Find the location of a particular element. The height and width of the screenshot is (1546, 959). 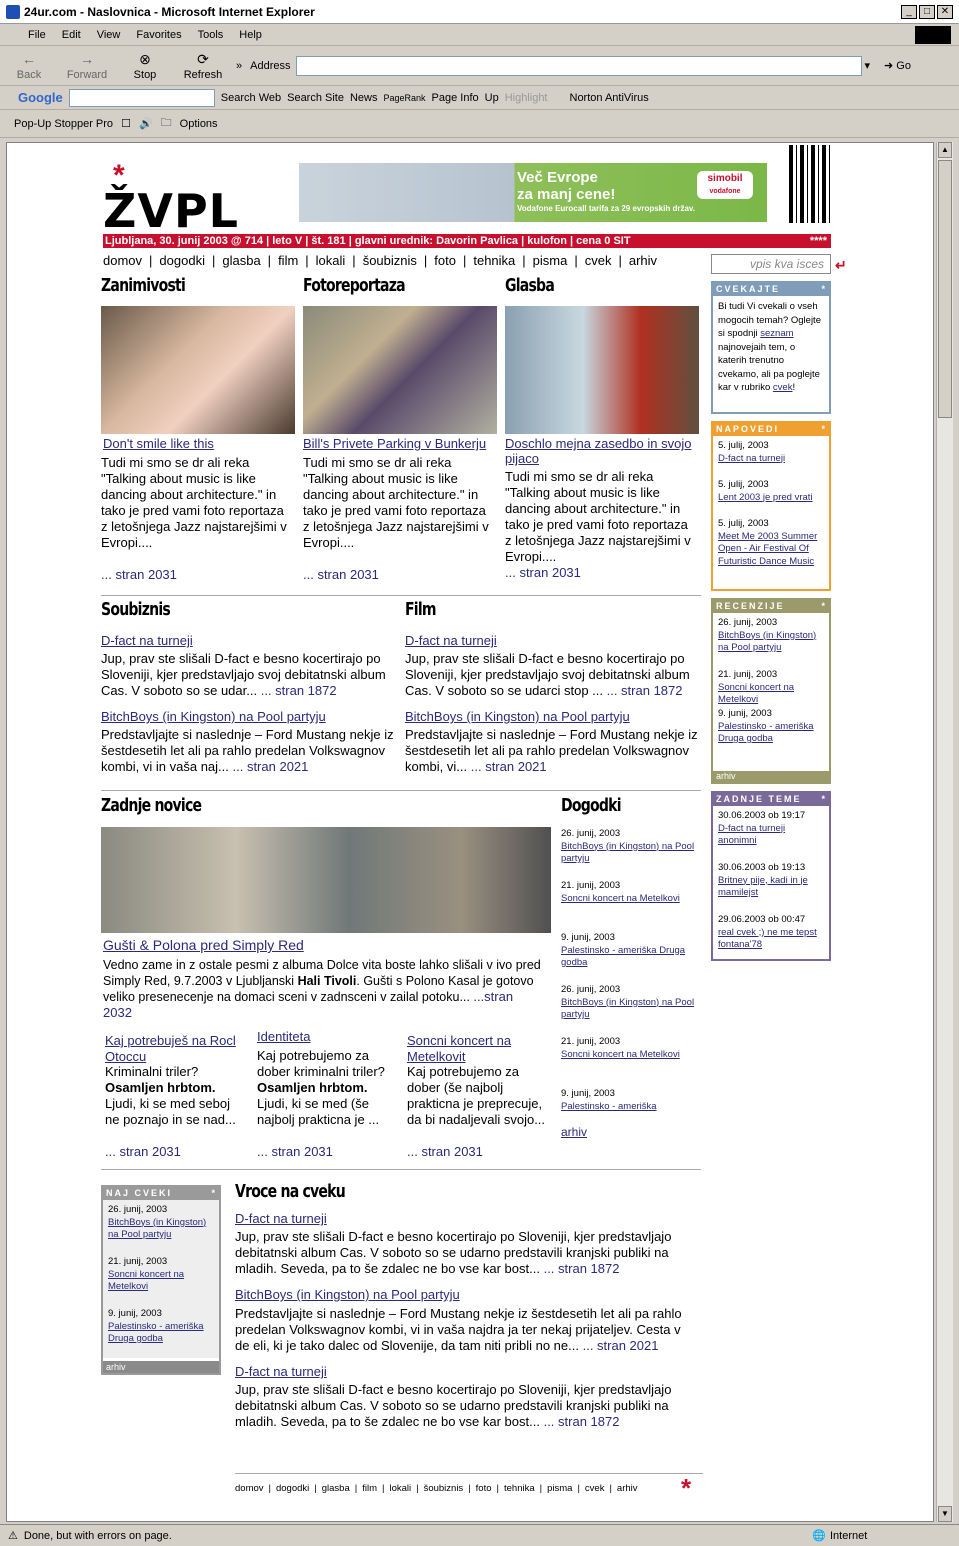

nav-tehnika: tehnika is located at coordinates (494, 260).